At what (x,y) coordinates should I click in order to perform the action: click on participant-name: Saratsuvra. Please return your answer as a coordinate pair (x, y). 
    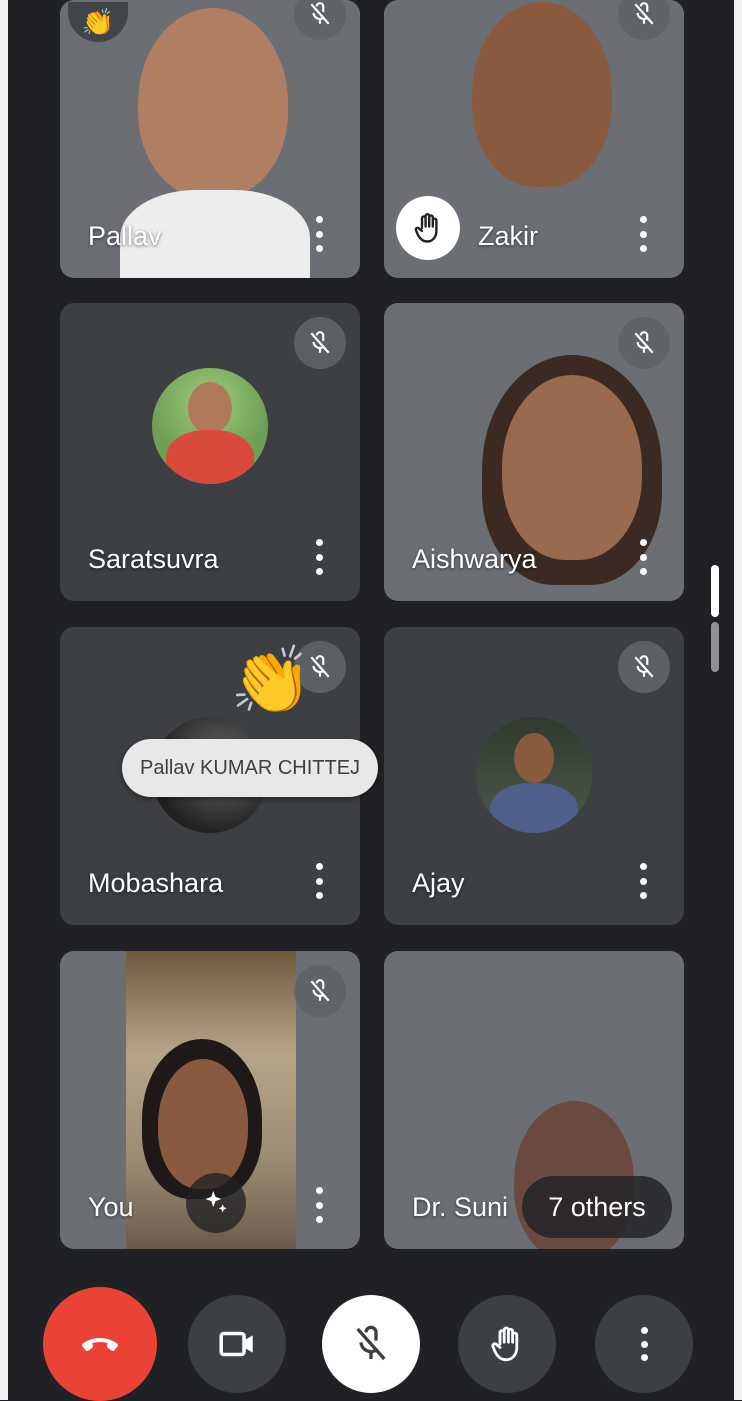
    Looking at the image, I should click on (153, 559).